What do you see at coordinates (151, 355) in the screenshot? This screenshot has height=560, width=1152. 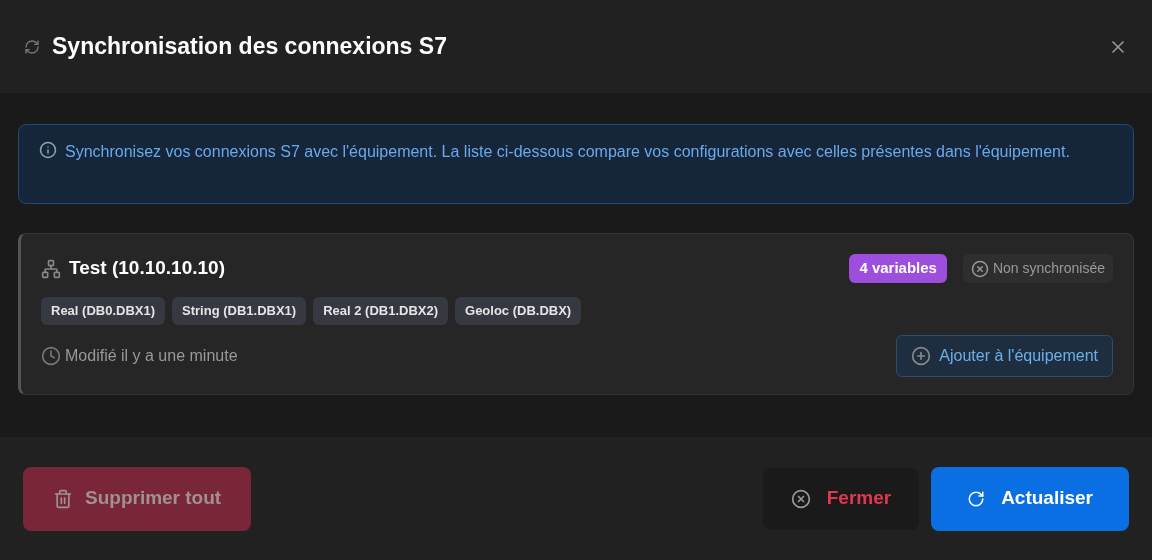 I see `modified-time: Modifié il y a une minute` at bounding box center [151, 355].